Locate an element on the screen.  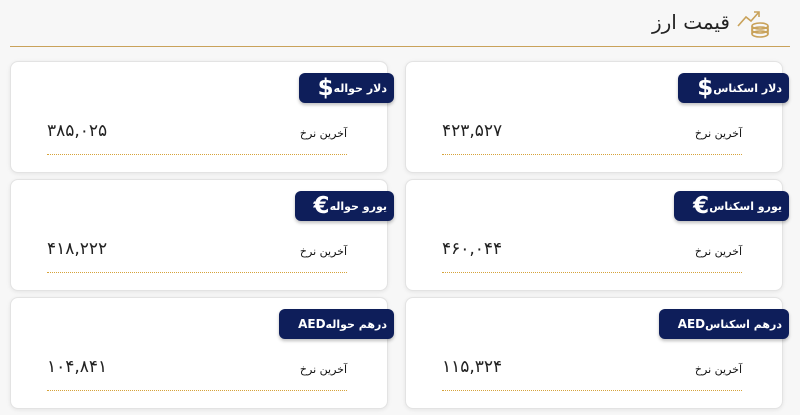
rate-value: ۱۱۵,۳۲۴ is located at coordinates (472, 367).